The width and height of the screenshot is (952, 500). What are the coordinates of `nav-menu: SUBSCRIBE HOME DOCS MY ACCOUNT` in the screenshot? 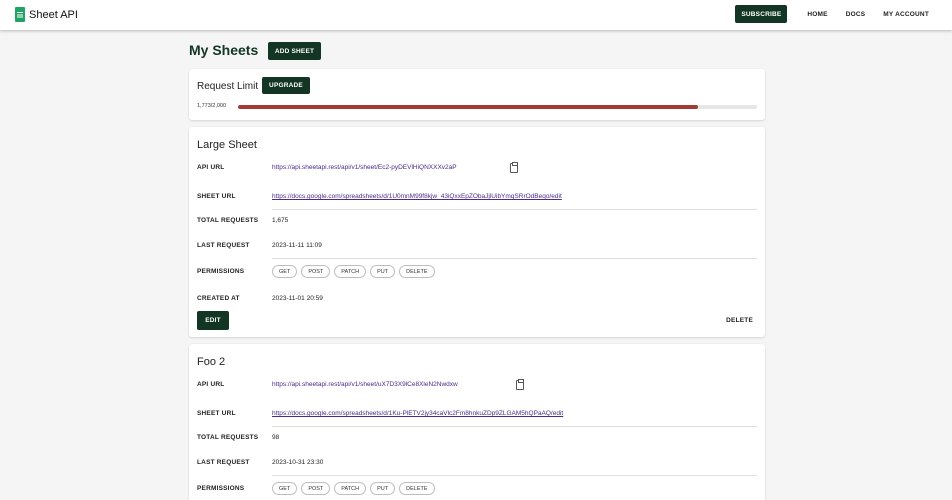 It's located at (836, 14).